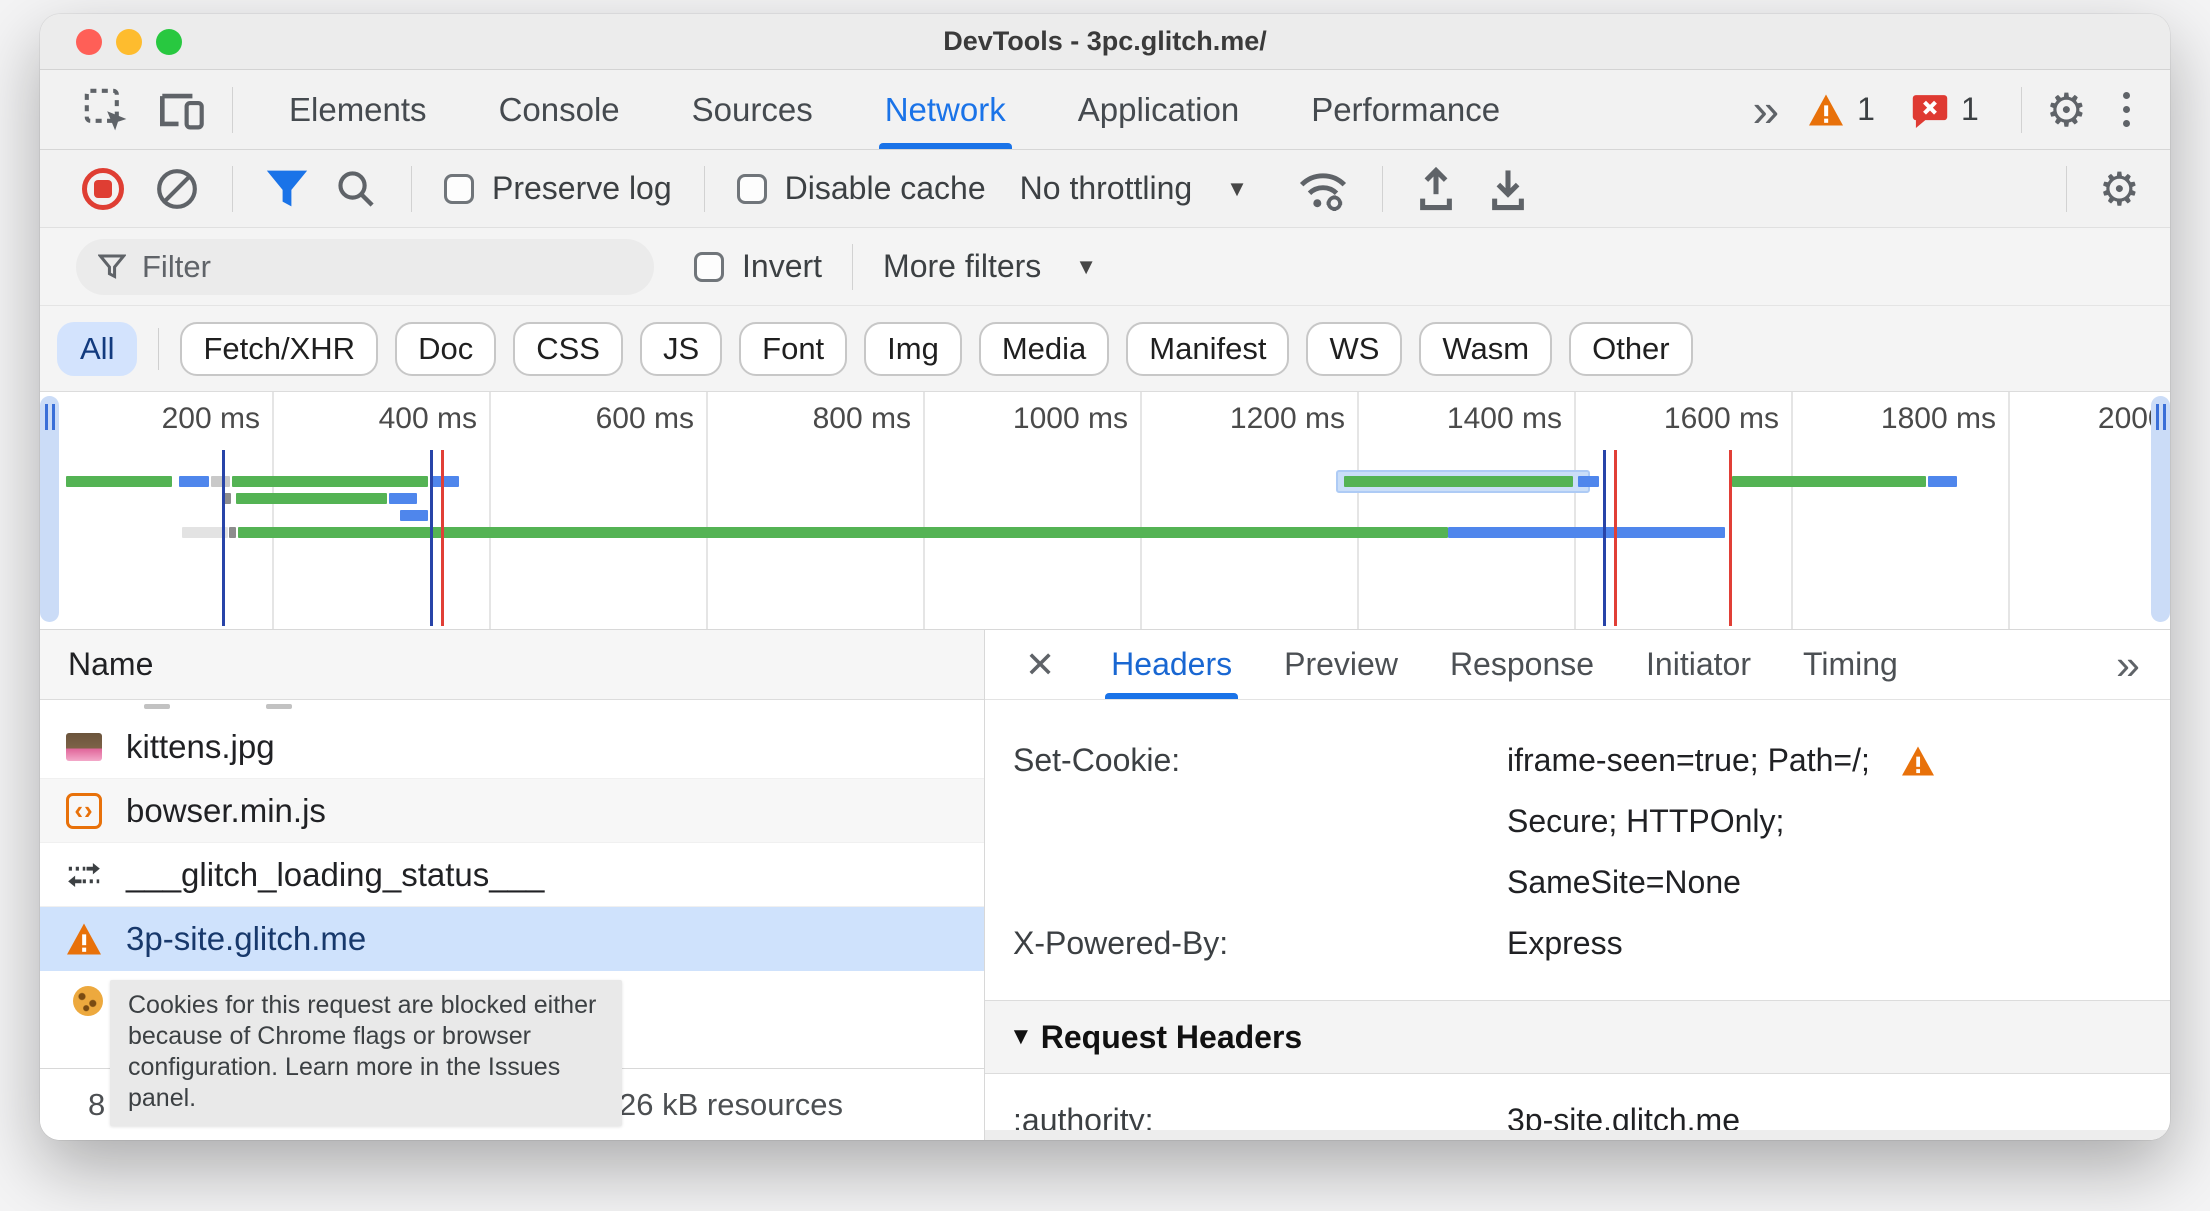 The image size is (2210, 1211). Describe the element at coordinates (103, 188) in the screenshot. I see `record-network-log-button` at that location.